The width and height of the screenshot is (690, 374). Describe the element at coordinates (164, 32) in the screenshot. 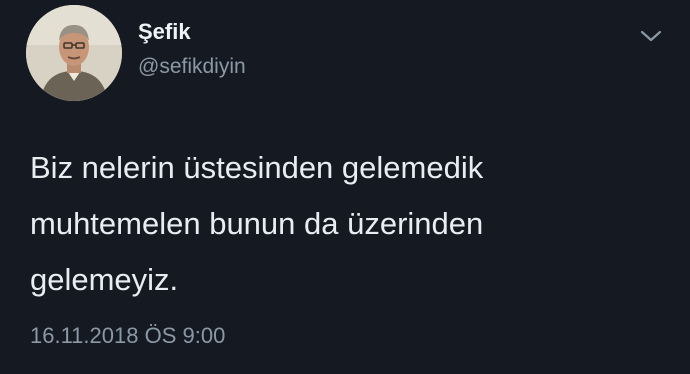

I see `author-name: Şefik` at that location.